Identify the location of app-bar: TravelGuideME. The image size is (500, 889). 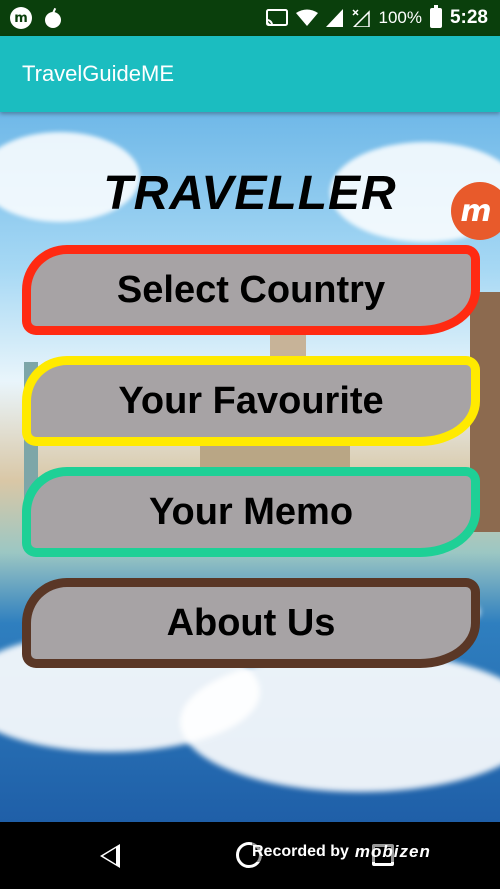
(250, 74).